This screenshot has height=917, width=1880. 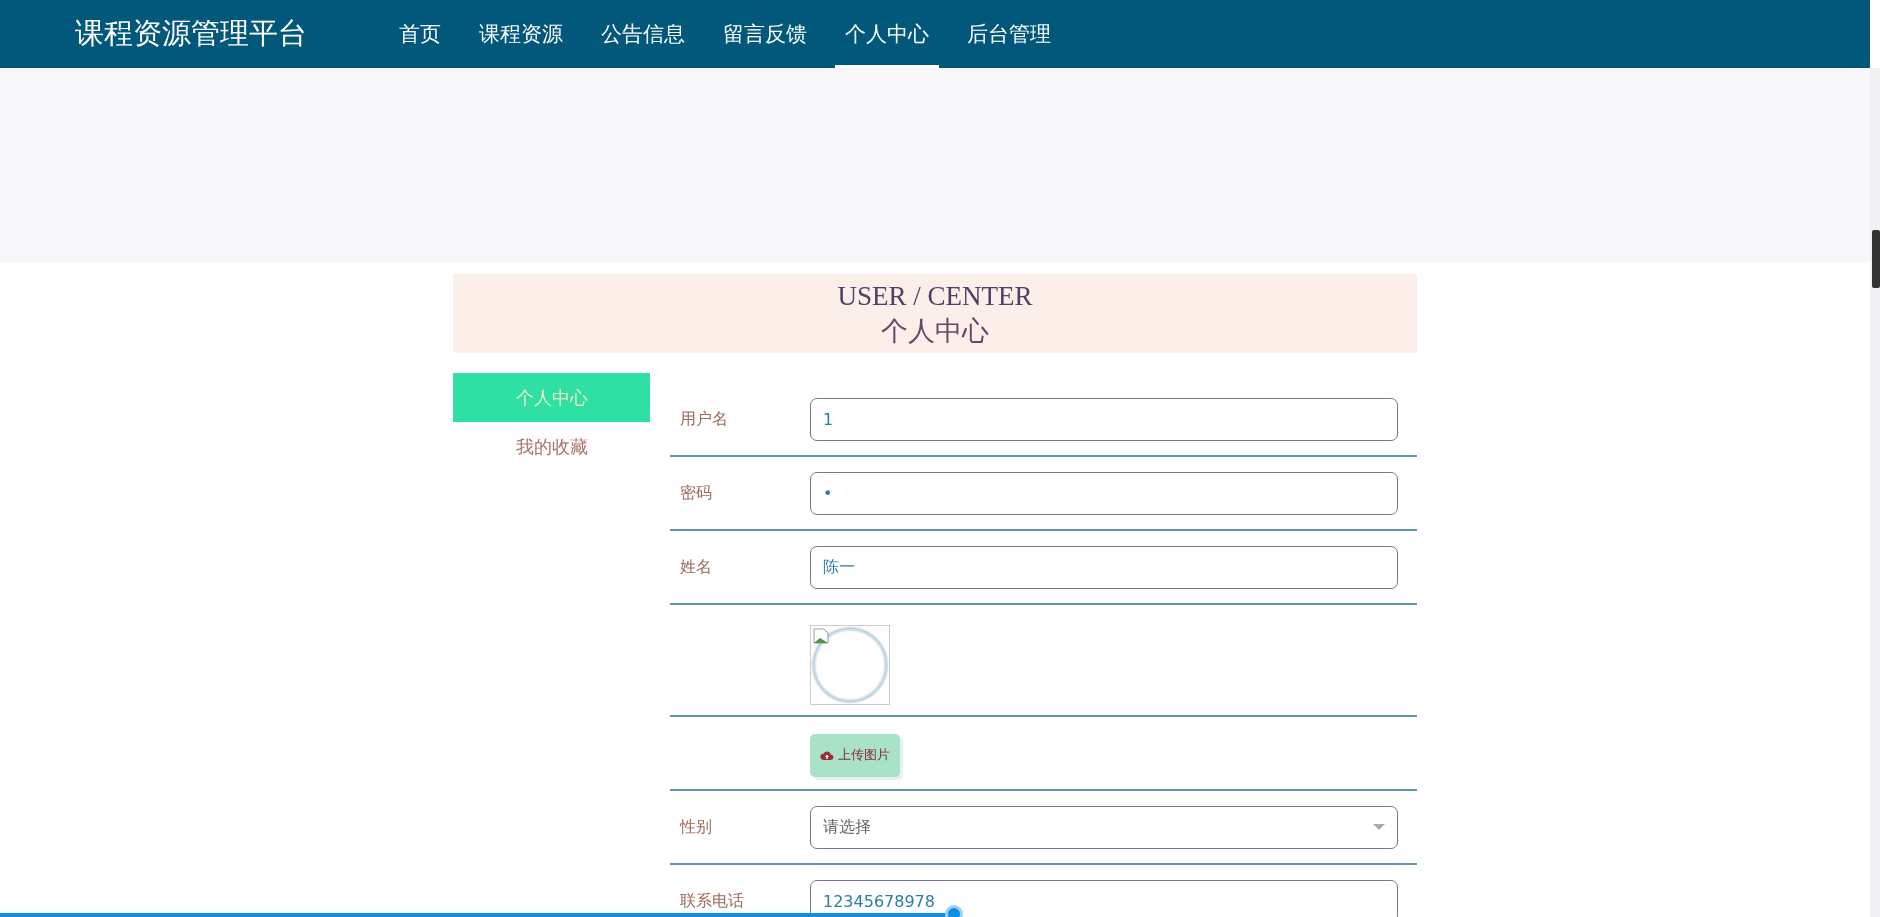 I want to click on broken-image-icon, so click(x=821, y=636).